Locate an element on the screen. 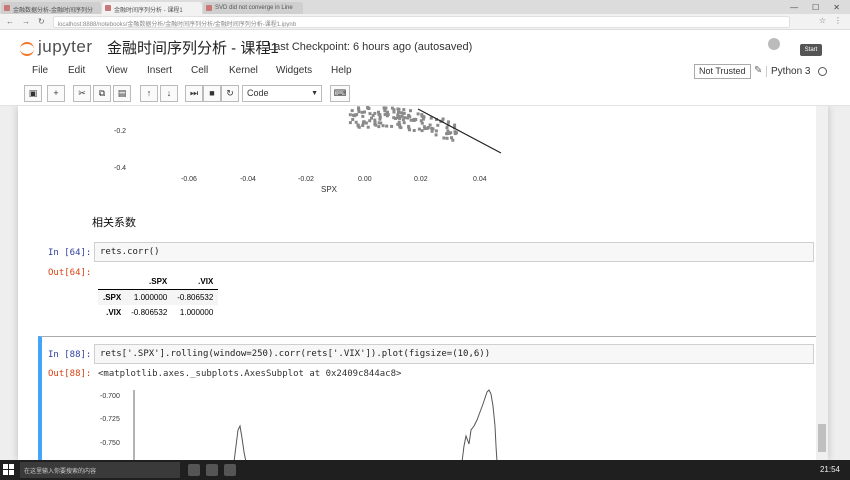 The height and width of the screenshot is (480, 850). browser-tab: SVD did not converge in Line is located at coordinates (253, 8).